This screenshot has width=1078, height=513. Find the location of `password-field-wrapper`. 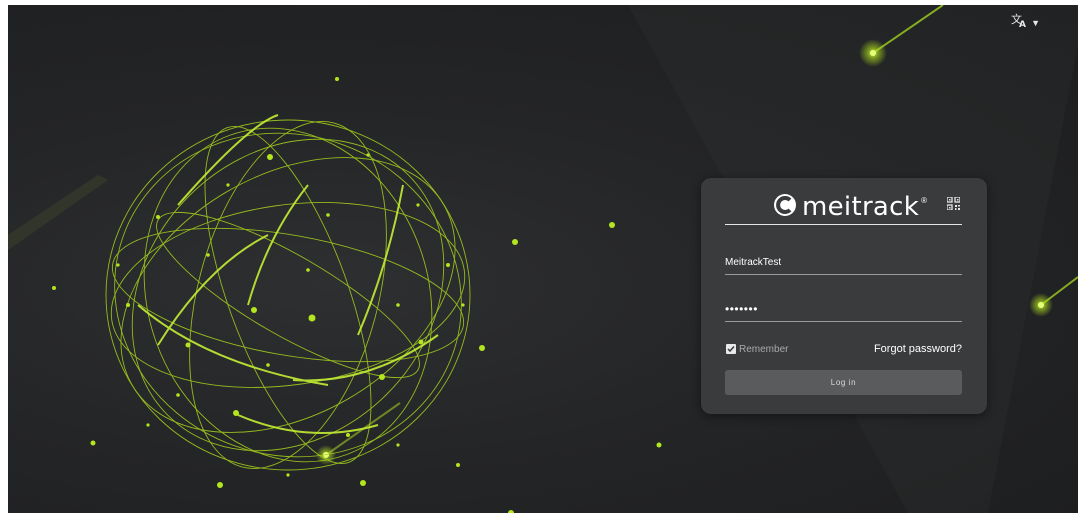

password-field-wrapper is located at coordinates (843, 309).